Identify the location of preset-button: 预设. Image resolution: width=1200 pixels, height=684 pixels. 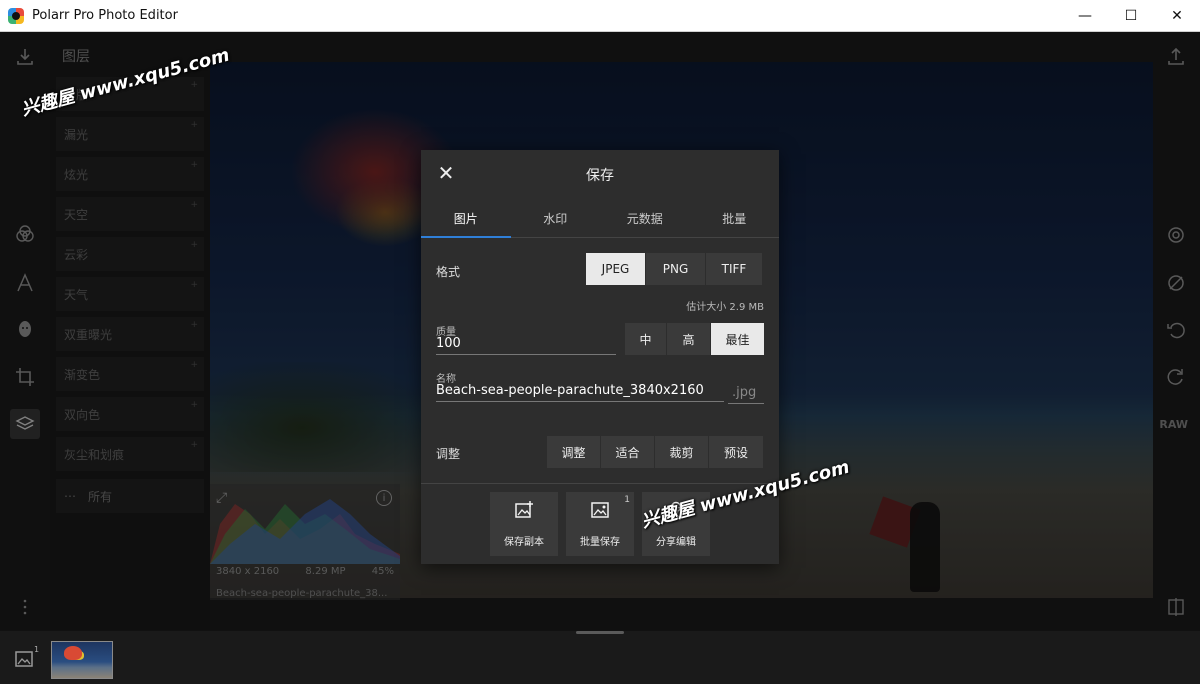
(736, 452).